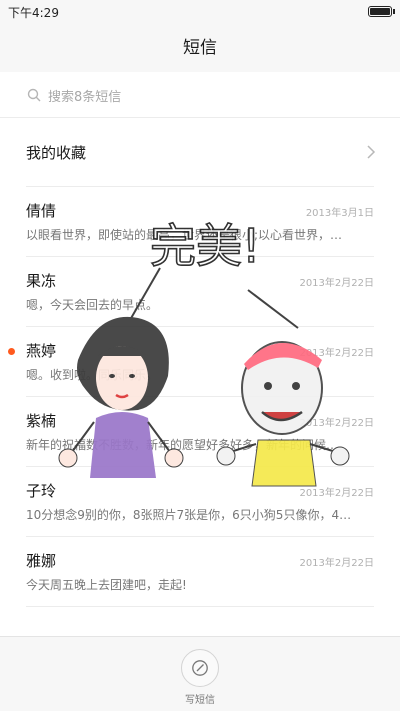  What do you see at coordinates (92, 305) in the screenshot?
I see `message-preview: 嗯，今天会回去的早点。` at bounding box center [92, 305].